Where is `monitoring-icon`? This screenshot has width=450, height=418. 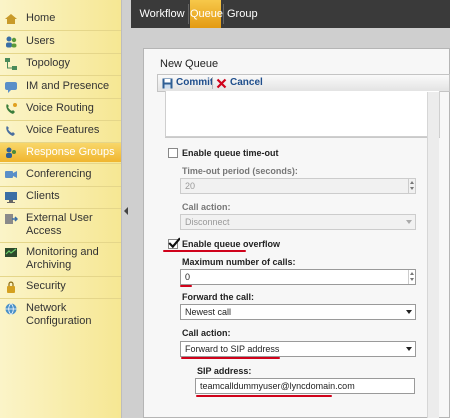
monitoring-icon is located at coordinates (11, 253).